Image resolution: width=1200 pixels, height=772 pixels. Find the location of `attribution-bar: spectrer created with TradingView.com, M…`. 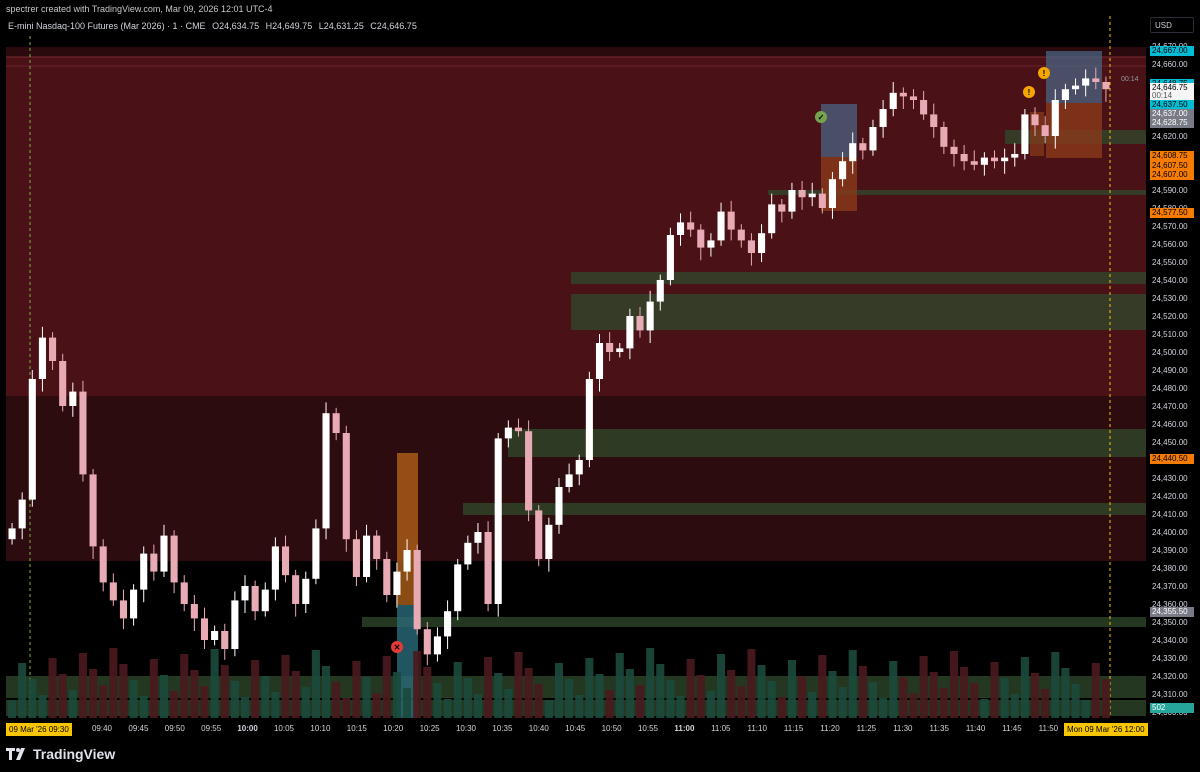

attribution-bar: spectrer created with TradingView.com, M… is located at coordinates (600, 9).